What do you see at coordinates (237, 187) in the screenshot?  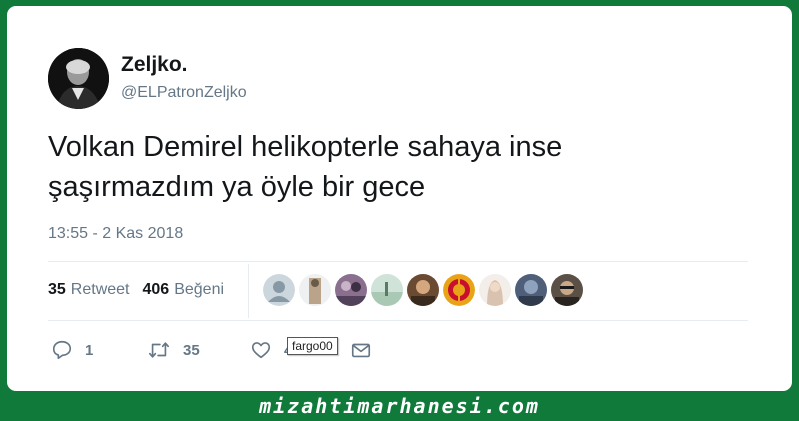 I see `tweet-text-line: şaşırmazdım ya öyle bir gece` at bounding box center [237, 187].